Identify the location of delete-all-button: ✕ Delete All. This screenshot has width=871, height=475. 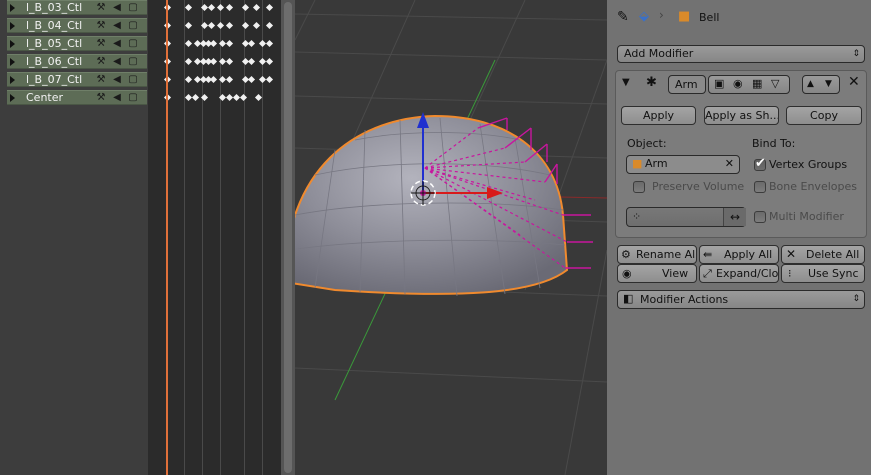
(823, 254).